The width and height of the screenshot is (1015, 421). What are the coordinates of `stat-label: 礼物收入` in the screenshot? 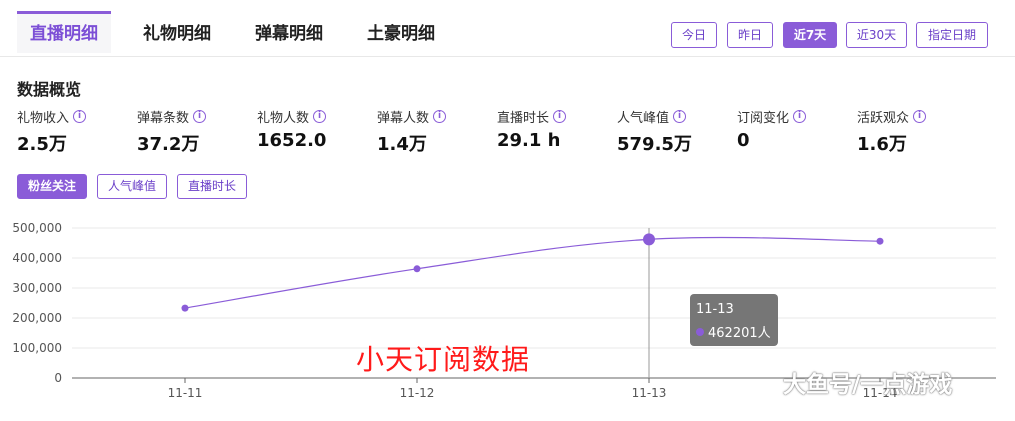 It's located at (43, 118).